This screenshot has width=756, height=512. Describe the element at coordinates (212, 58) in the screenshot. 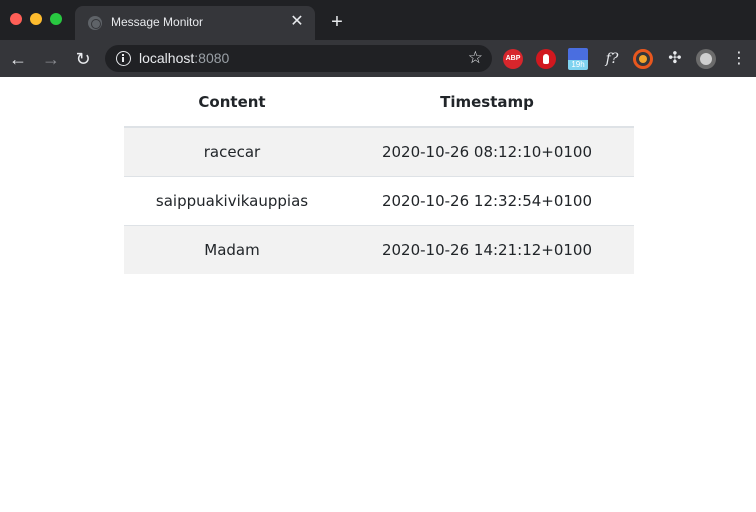

I see `url-port: :8080` at that location.